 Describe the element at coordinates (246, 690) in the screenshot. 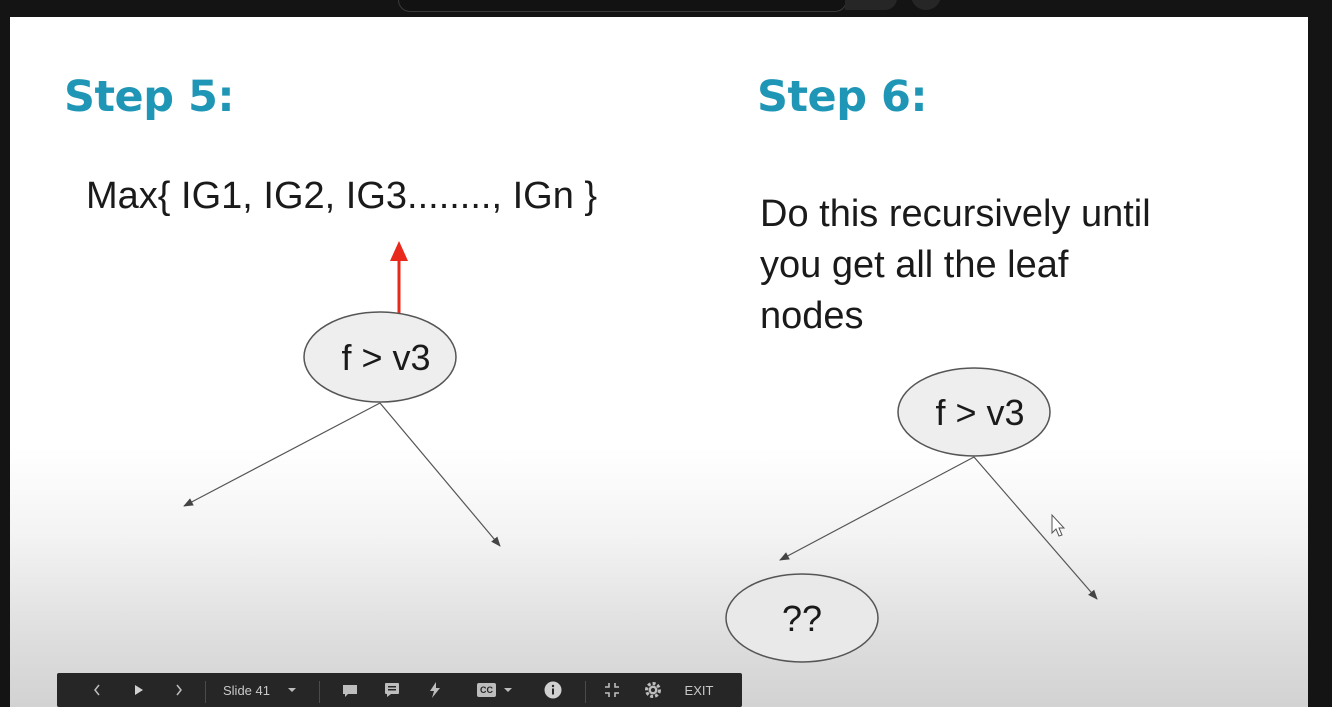

I see `slide-label: Slide 41` at that location.